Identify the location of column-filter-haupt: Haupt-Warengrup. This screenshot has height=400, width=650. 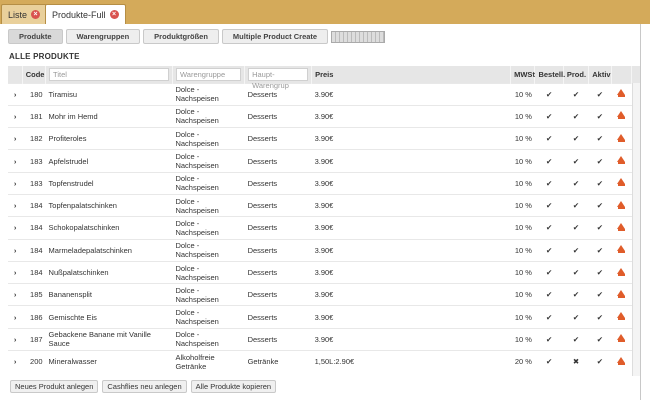
(278, 78).